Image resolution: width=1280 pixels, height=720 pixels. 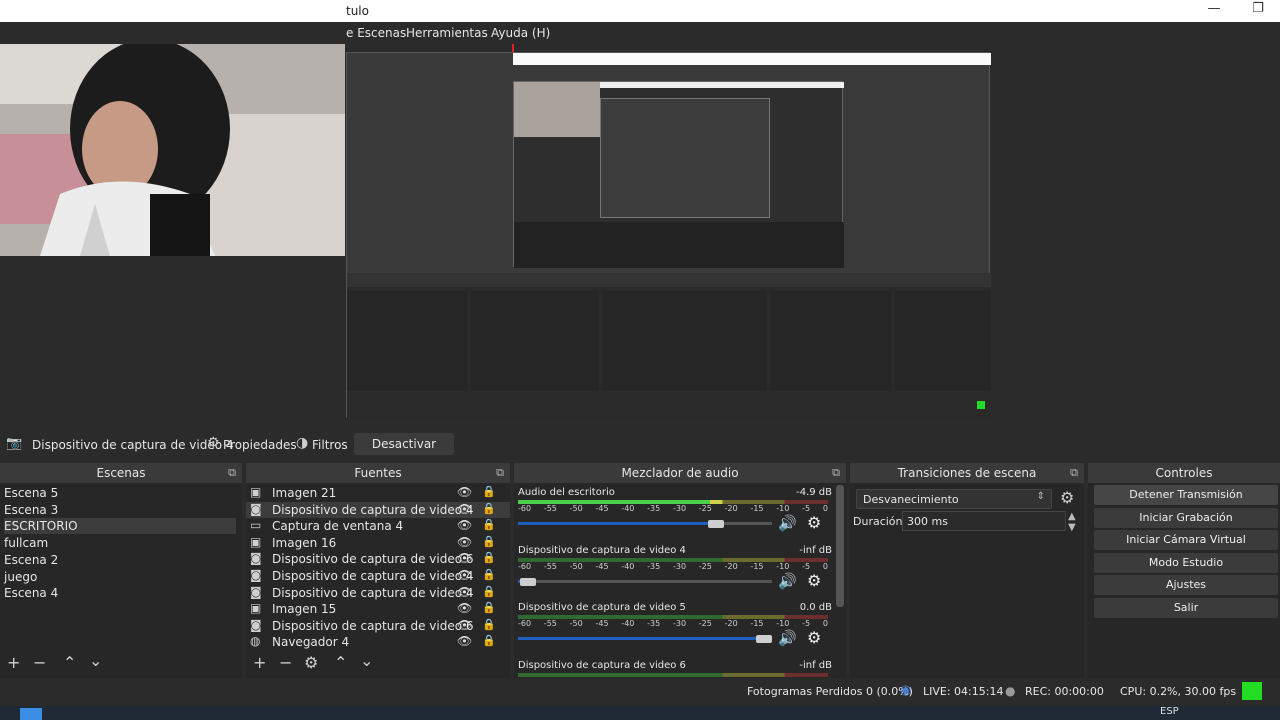 I want to click on scene-item: fullcam, so click(x=120, y=543).